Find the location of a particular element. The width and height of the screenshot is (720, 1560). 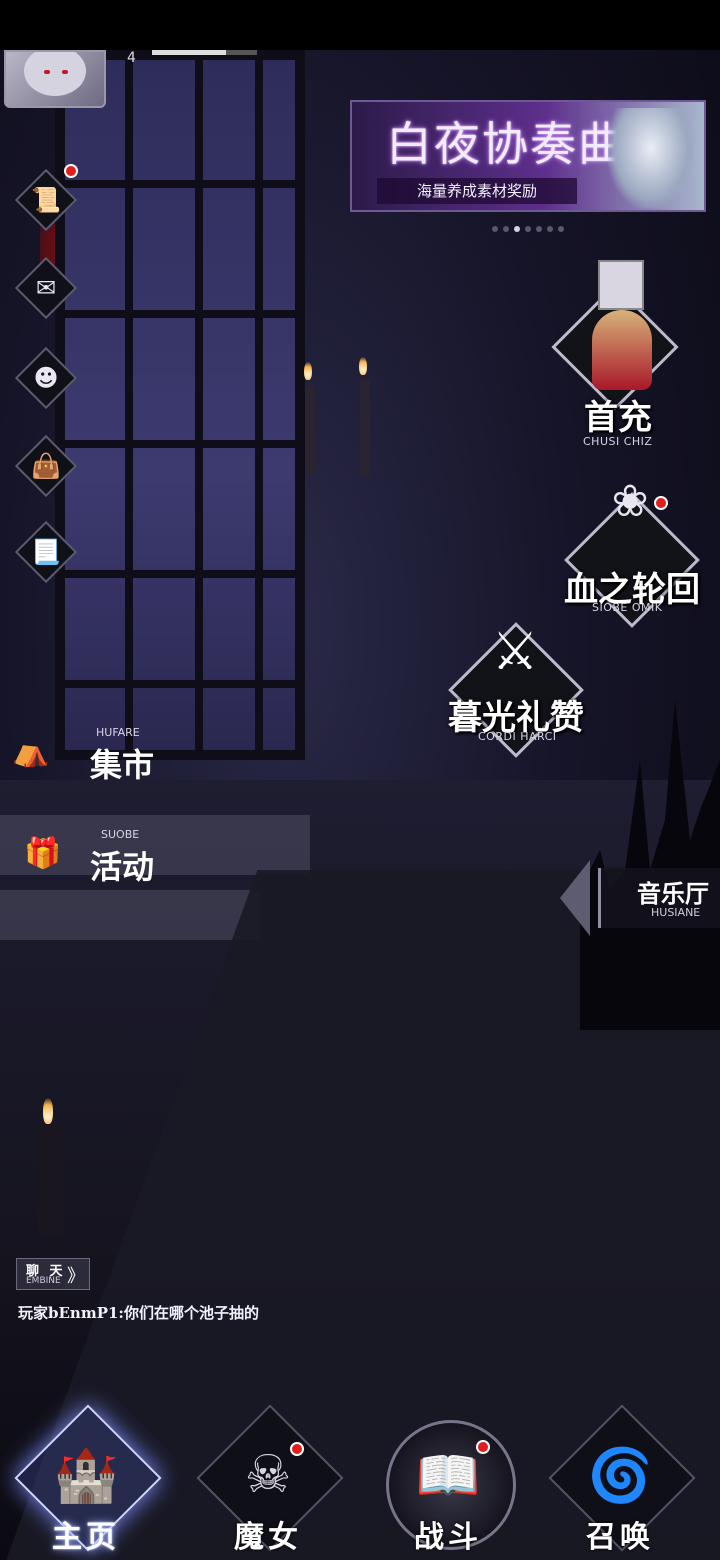

friends-icon: ☻ is located at coordinates (46, 378).